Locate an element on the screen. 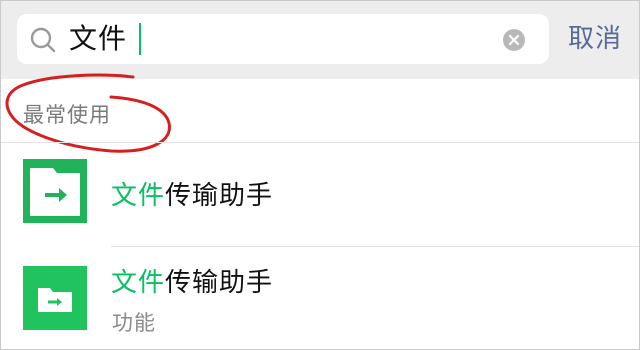 This screenshot has height=350, width=640. search-icon is located at coordinates (43, 40).